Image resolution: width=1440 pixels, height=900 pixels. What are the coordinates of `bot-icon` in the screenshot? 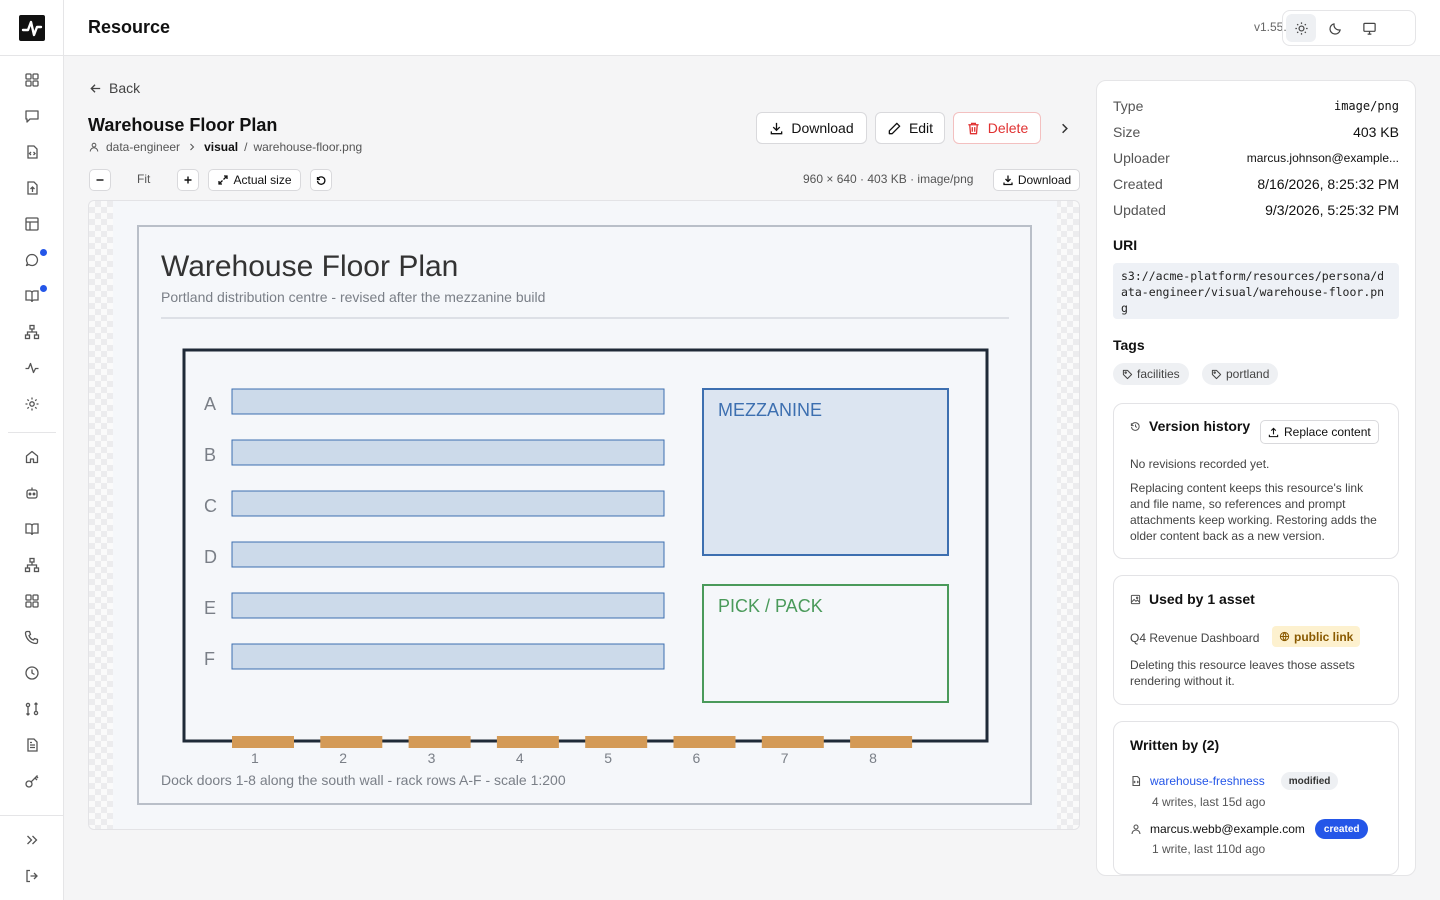 It's located at (32, 493).